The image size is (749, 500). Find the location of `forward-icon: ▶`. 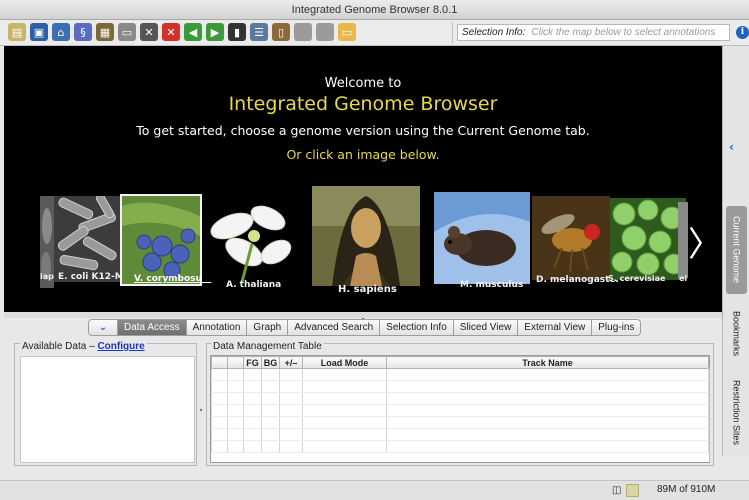

forward-icon: ▶ is located at coordinates (215, 32).